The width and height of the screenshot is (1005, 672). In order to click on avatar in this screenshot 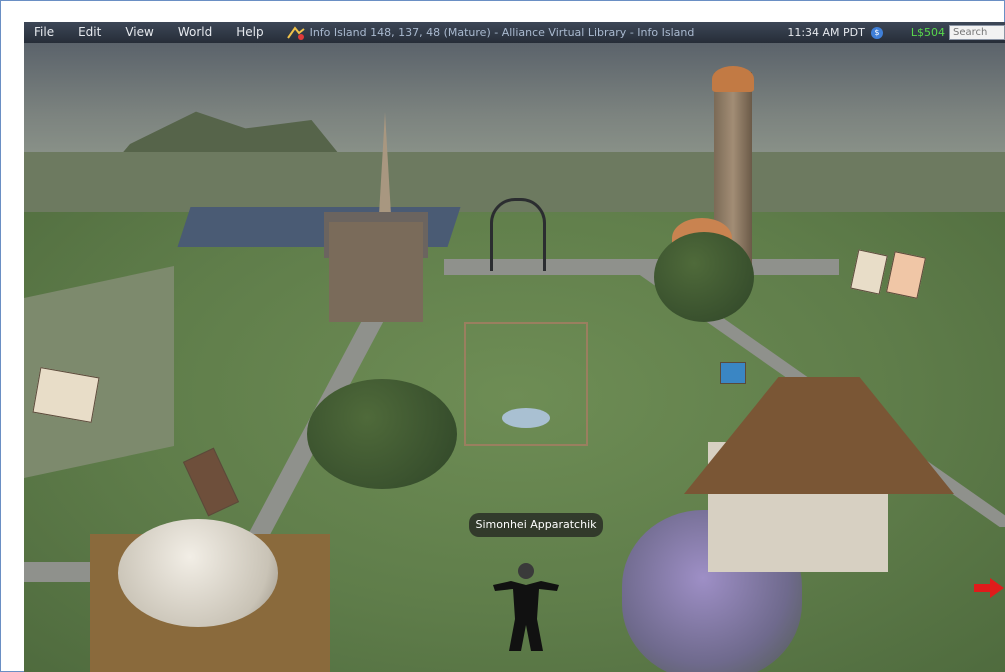, I will do `click(526, 606)`.